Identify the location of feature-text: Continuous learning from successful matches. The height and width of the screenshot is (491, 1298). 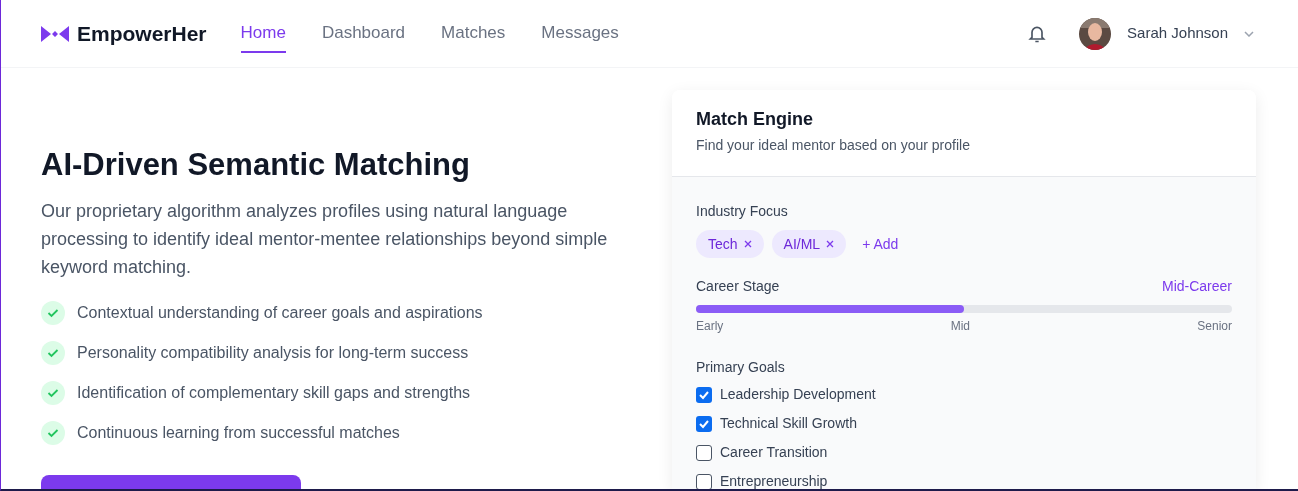
(238, 432).